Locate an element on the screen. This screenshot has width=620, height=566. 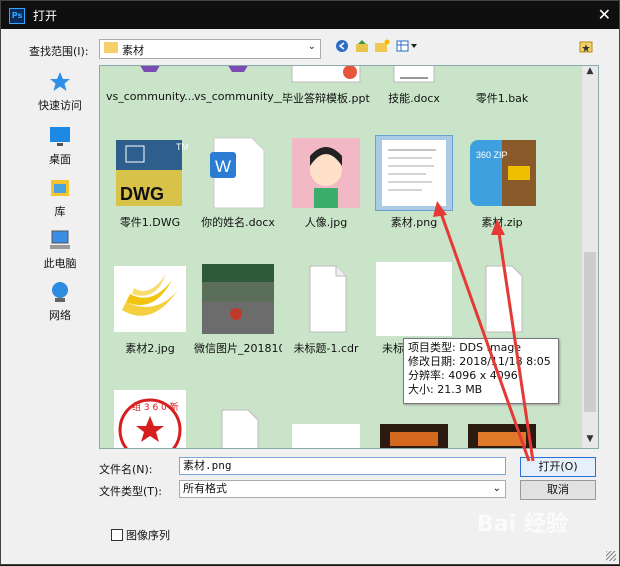
cancel-button: 取消 is located at coordinates (558, 490).